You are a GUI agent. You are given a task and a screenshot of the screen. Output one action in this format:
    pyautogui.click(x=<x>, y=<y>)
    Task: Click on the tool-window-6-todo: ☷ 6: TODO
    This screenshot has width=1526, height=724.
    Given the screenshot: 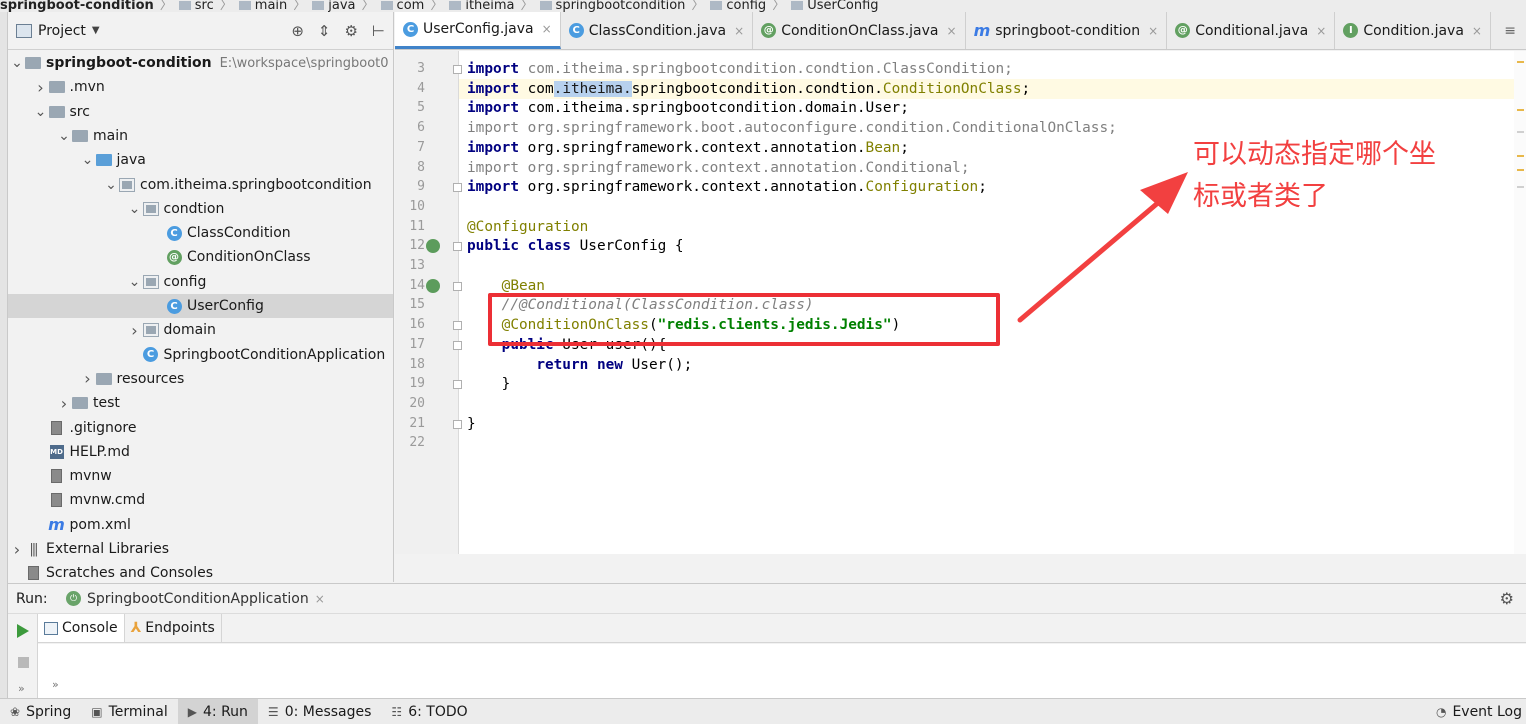 What is the action you would take?
    pyautogui.click(x=429, y=711)
    